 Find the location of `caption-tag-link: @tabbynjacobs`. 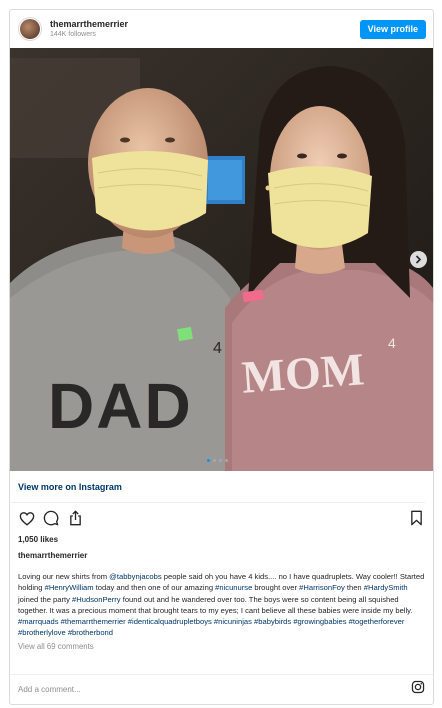

caption-tag-link: @tabbynjacobs is located at coordinates (135, 576).